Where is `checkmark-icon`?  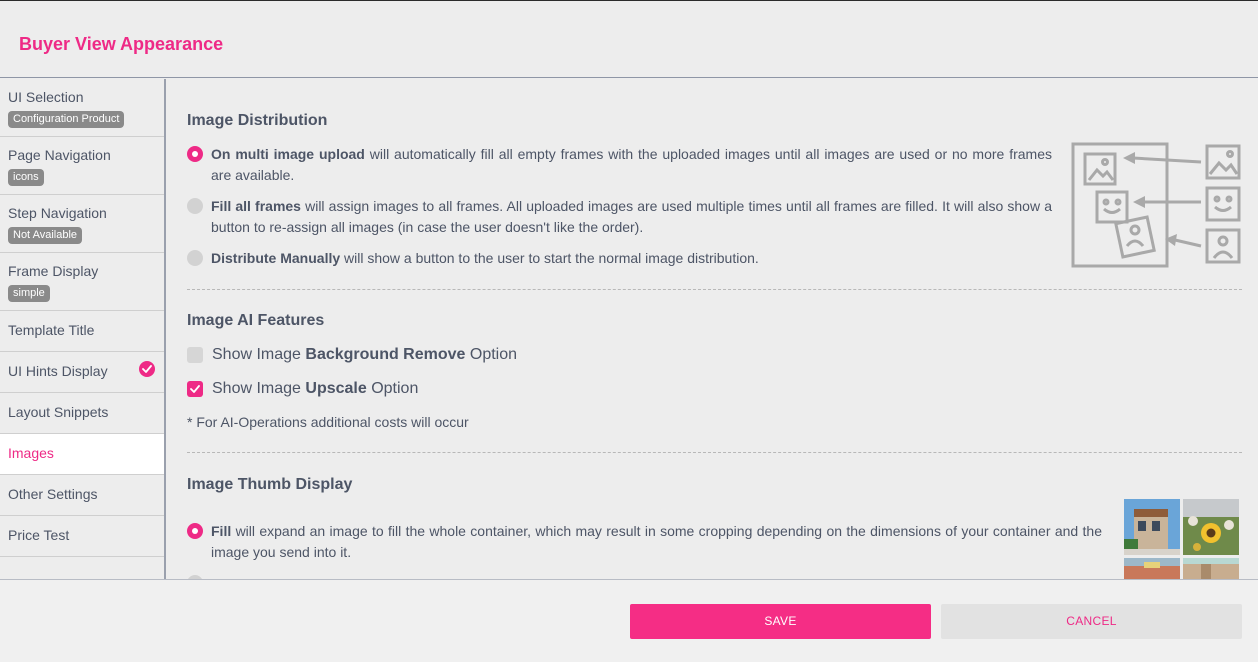
checkmark-icon is located at coordinates (195, 389).